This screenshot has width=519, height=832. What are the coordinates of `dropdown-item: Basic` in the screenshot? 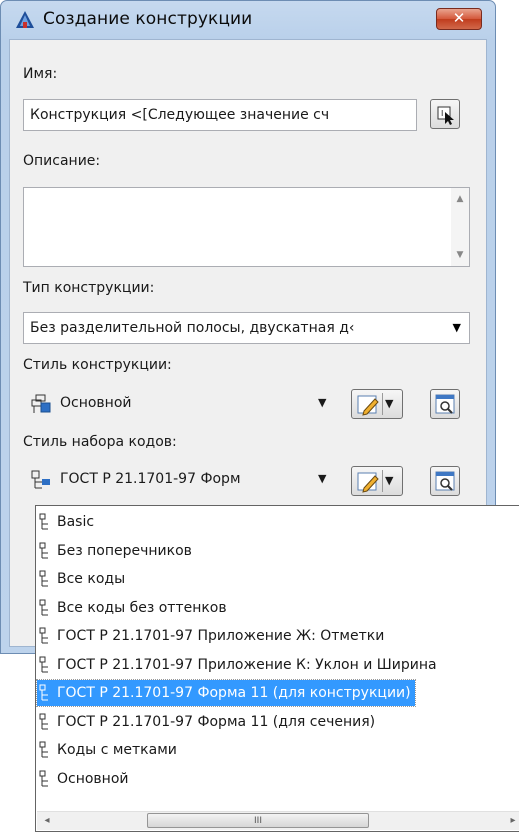 It's located at (67, 522).